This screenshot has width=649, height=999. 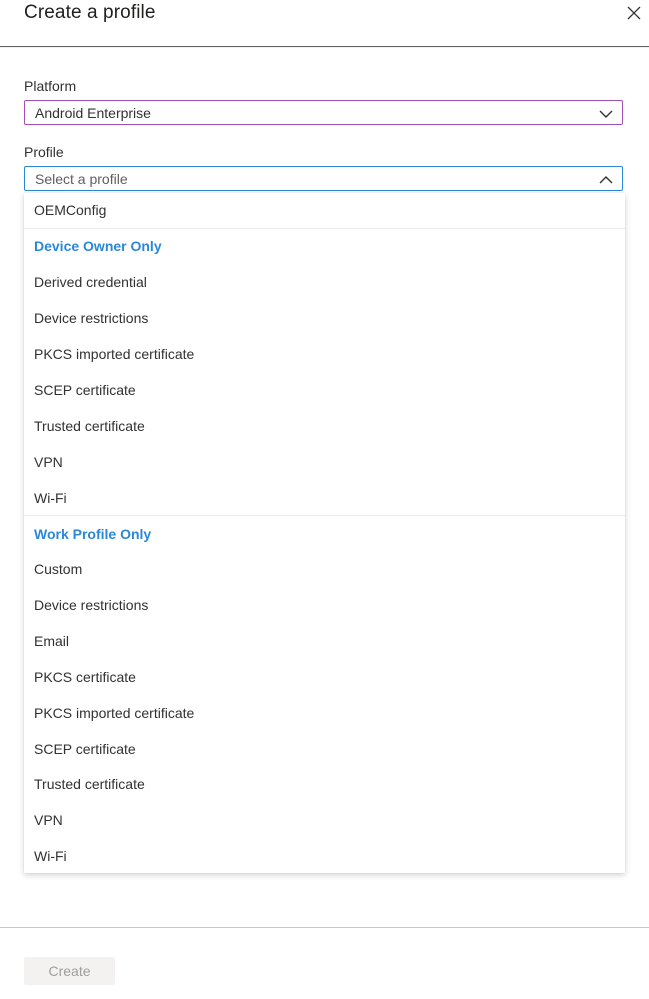 I want to click on option-custom: Custom, so click(x=324, y=569).